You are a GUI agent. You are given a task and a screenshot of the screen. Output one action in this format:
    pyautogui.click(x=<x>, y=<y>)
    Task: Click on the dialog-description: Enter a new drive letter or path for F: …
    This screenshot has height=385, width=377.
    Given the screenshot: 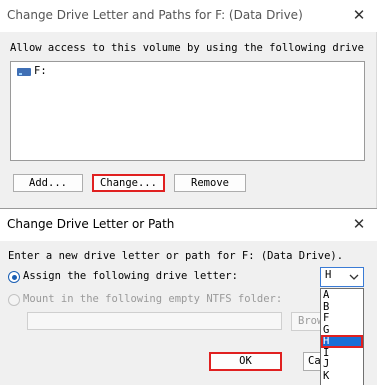 What is the action you would take?
    pyautogui.click(x=176, y=256)
    